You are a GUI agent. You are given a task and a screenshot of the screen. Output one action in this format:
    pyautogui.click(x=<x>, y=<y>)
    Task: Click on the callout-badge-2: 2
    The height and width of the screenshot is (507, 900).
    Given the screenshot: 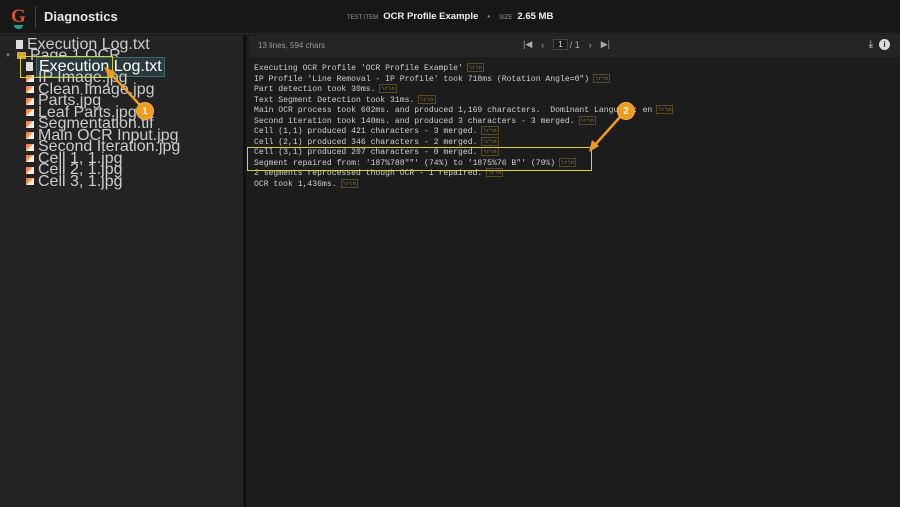 What is the action you would take?
    pyautogui.click(x=626, y=111)
    